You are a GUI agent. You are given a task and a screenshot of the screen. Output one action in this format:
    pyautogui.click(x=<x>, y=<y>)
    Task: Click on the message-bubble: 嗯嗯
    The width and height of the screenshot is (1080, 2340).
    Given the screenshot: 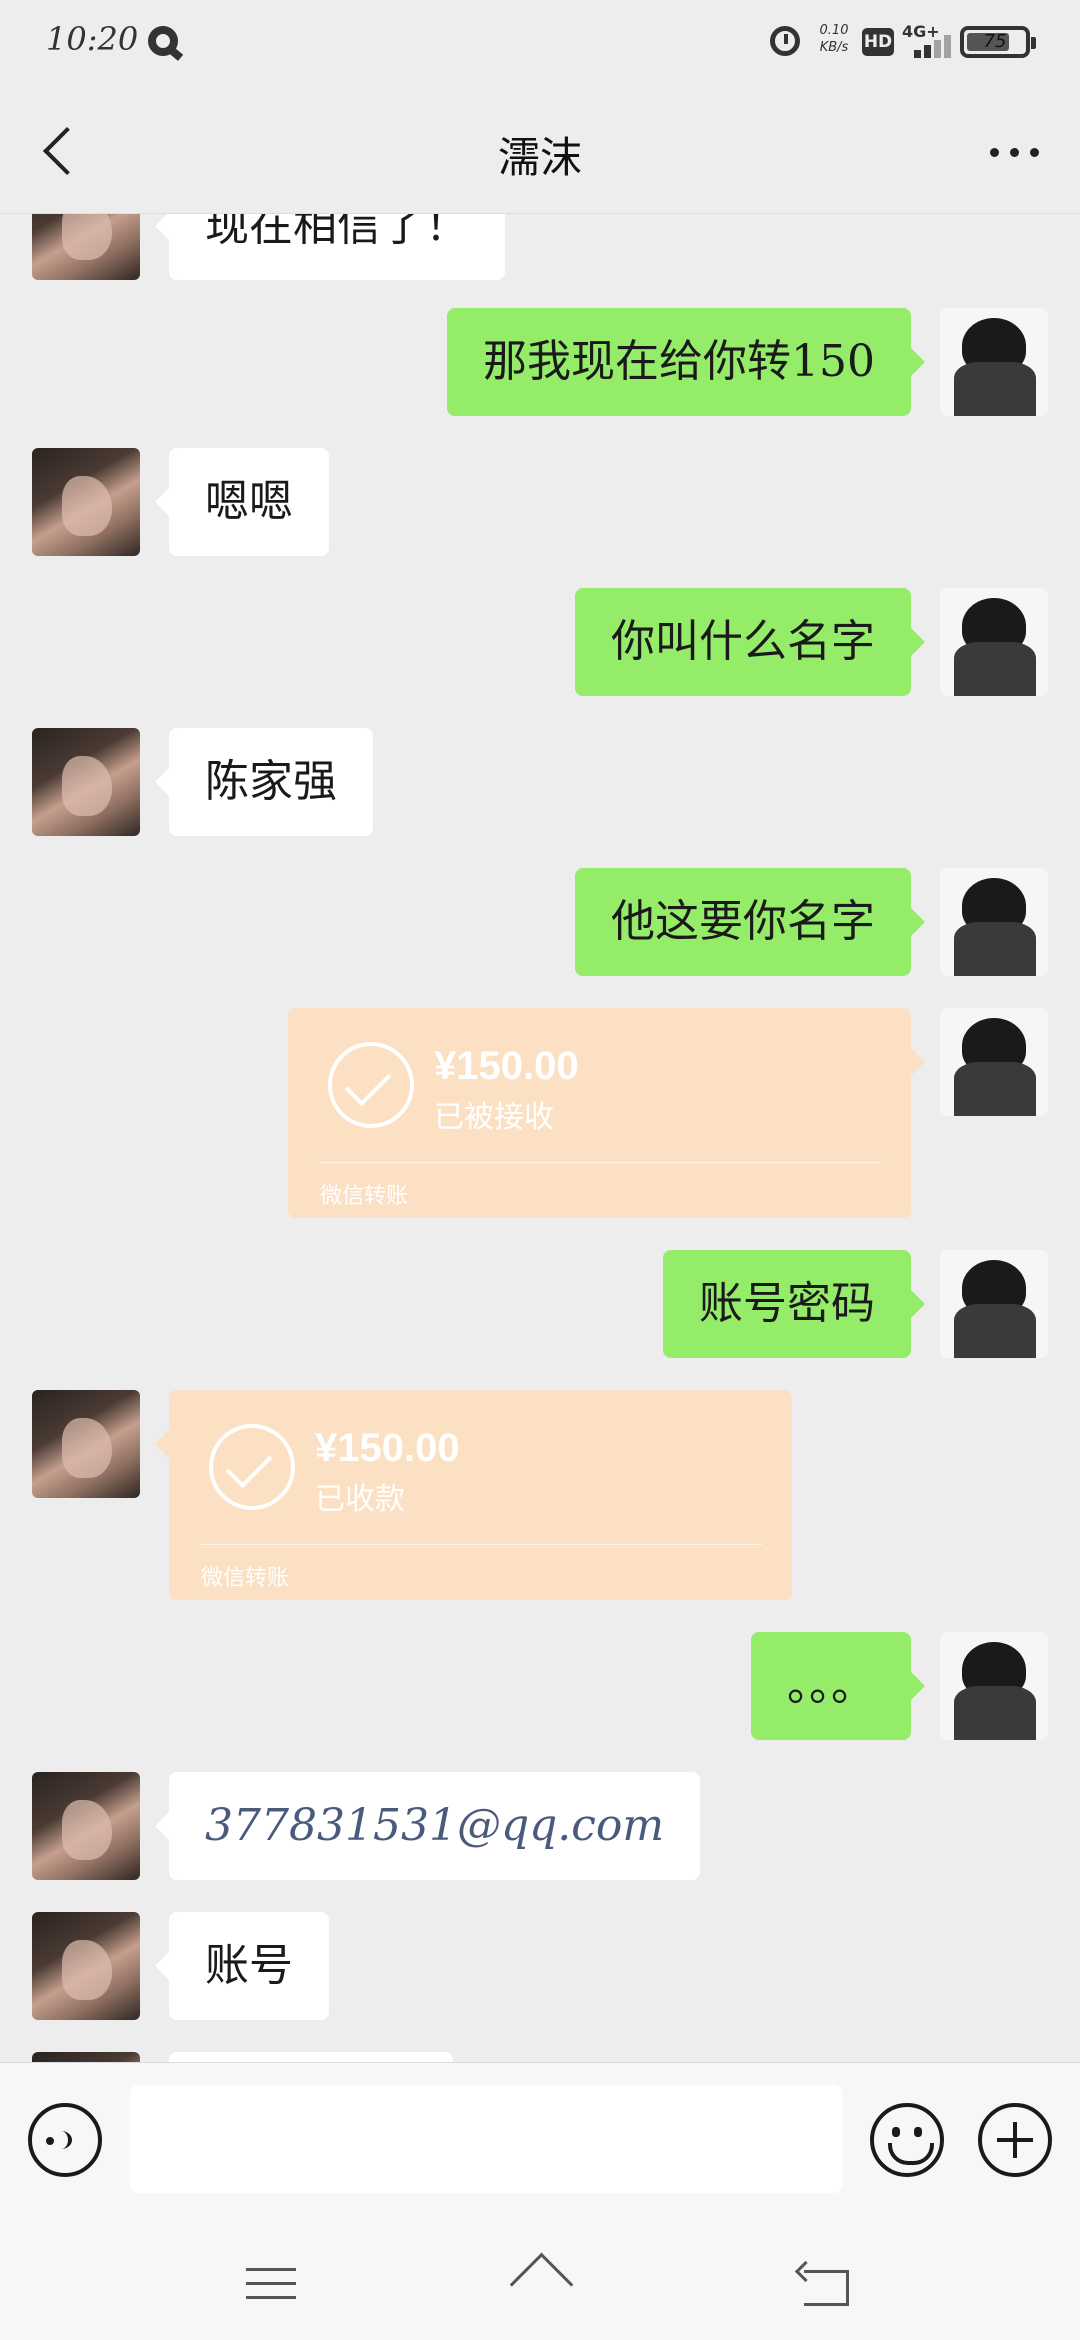 What is the action you would take?
    pyautogui.click(x=242, y=502)
    